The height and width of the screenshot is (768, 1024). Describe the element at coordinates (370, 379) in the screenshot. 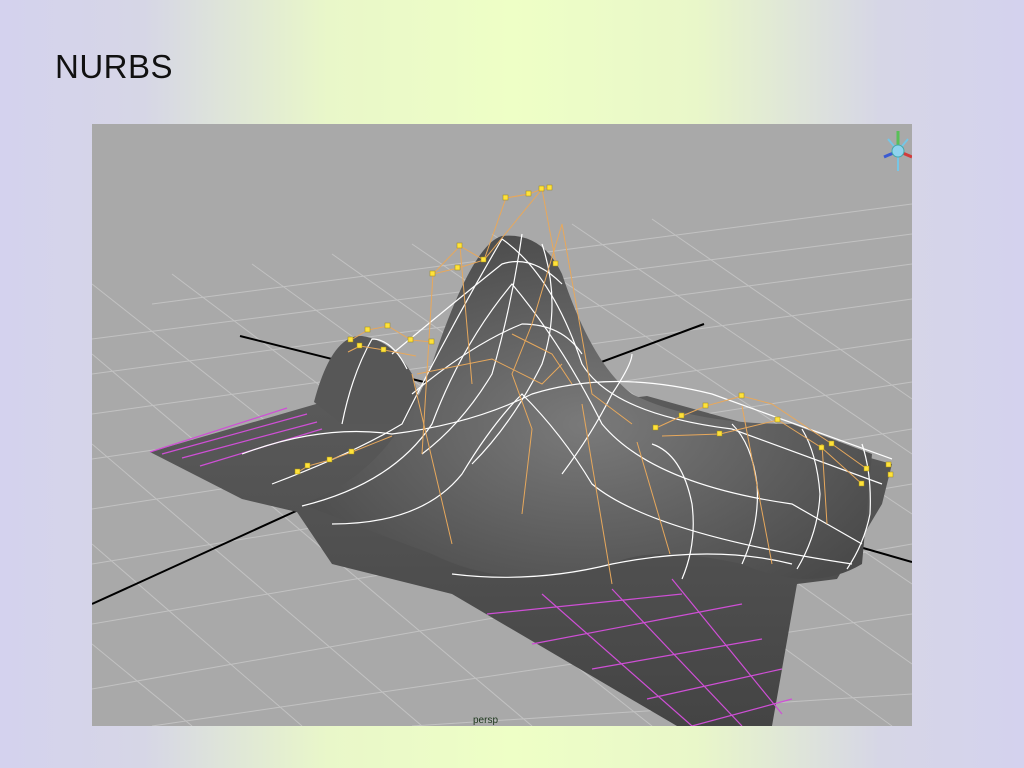

I see `surface-side-bump` at that location.